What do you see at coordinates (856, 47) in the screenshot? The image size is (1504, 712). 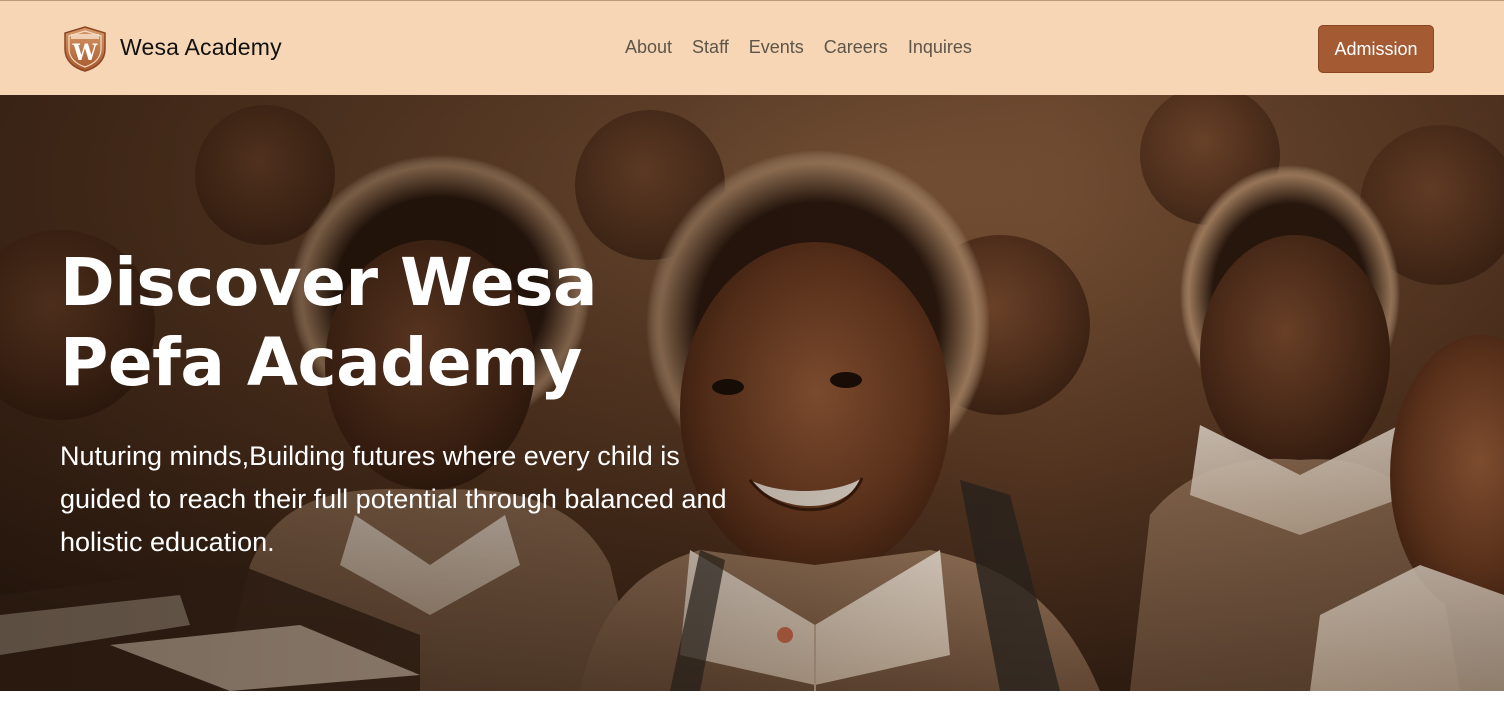 I see `nav-careers: Careers` at bounding box center [856, 47].